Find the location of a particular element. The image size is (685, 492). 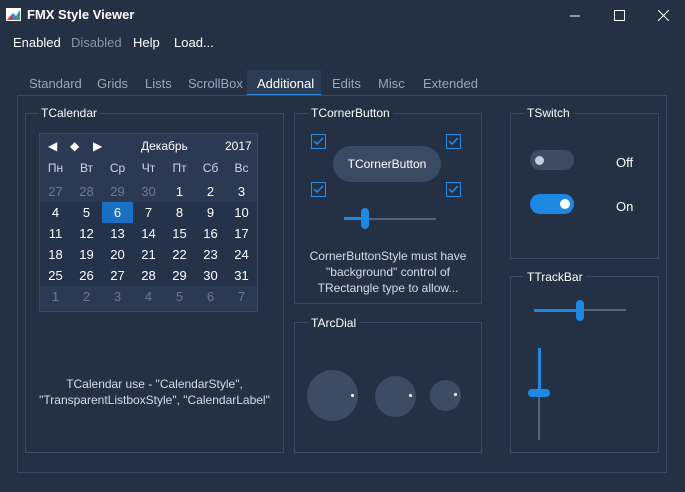

minimize-button is located at coordinates (575, 15).